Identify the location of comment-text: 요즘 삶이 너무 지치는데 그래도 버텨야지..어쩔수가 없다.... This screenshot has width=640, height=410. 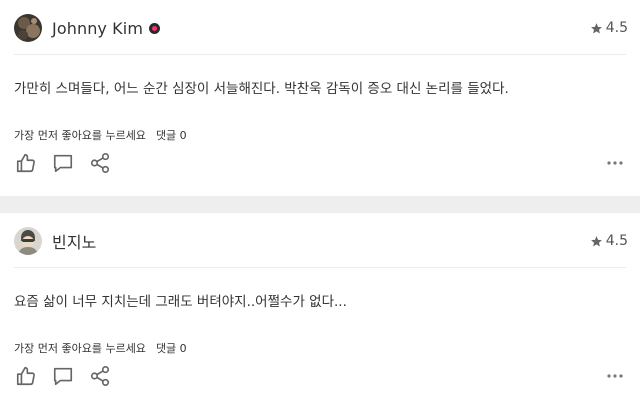
(180, 302).